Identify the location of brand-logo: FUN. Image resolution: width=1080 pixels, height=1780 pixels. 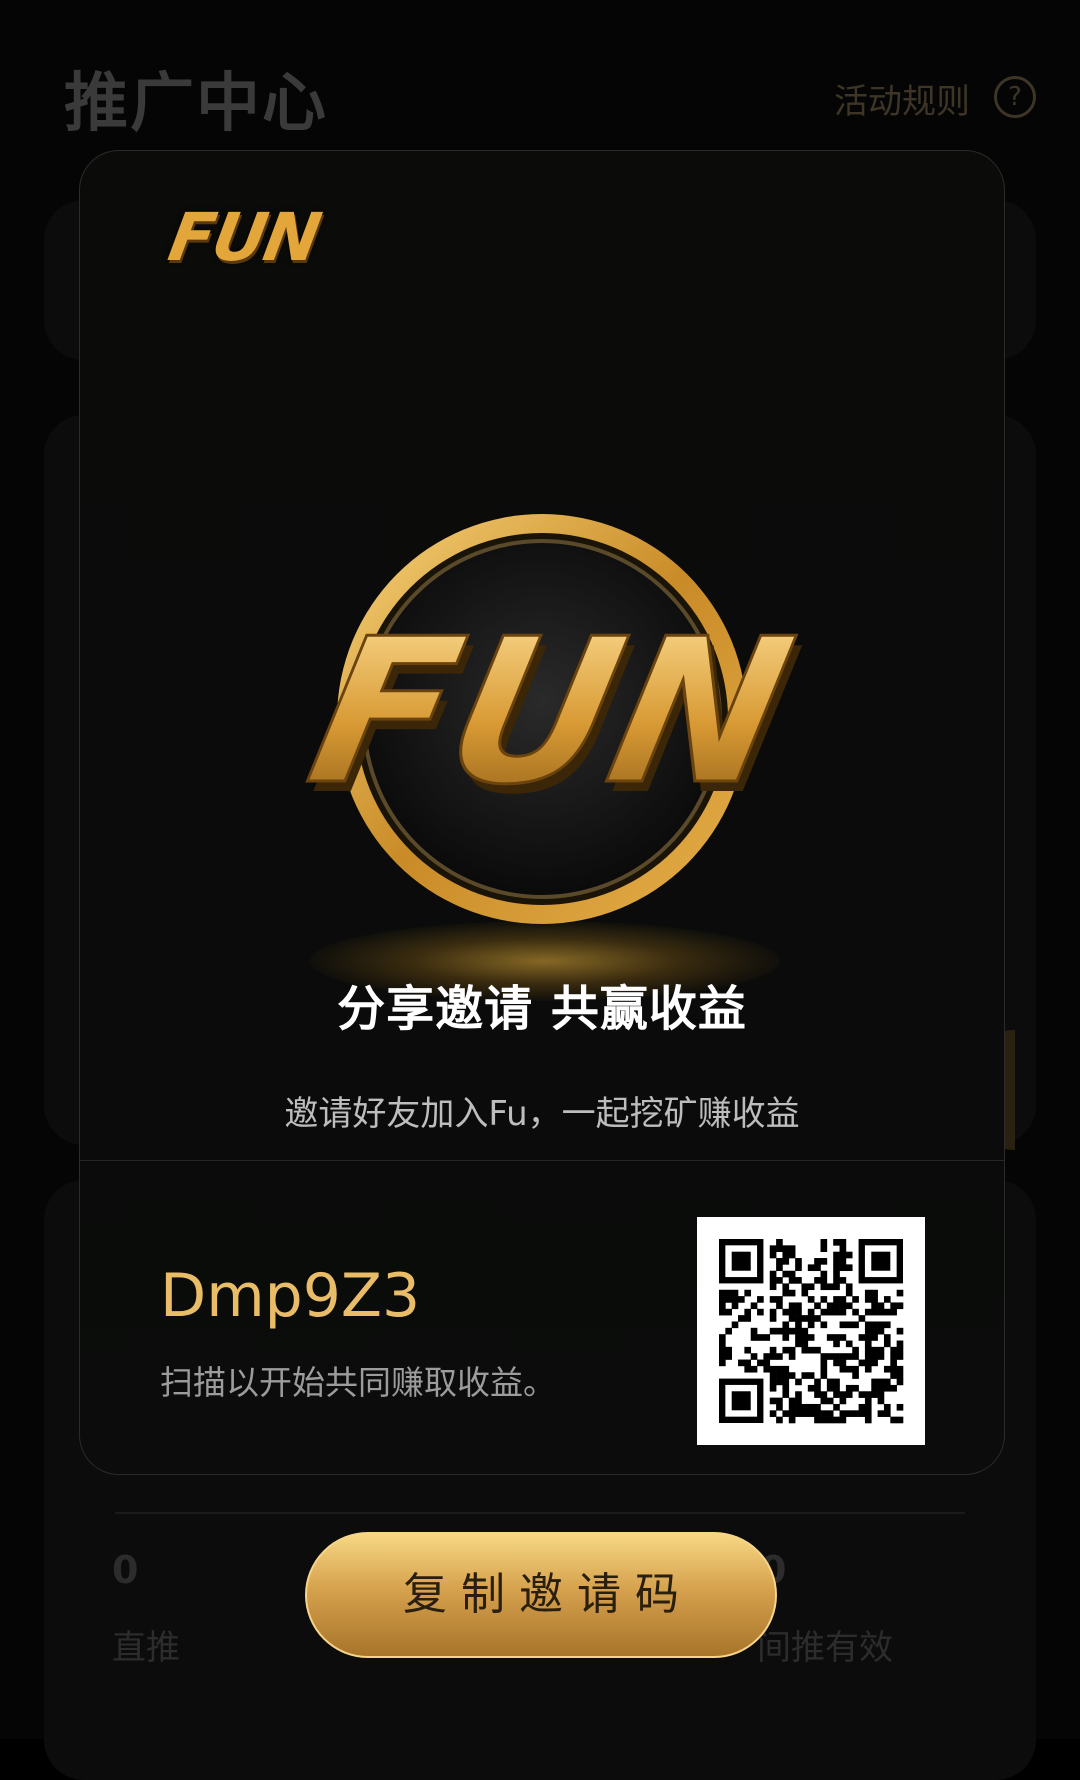
(244, 237).